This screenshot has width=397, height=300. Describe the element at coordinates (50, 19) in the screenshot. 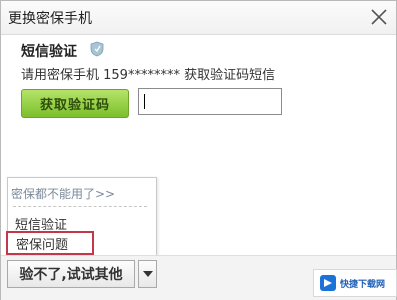

I see `dialog-title: 更换密保手机` at that location.